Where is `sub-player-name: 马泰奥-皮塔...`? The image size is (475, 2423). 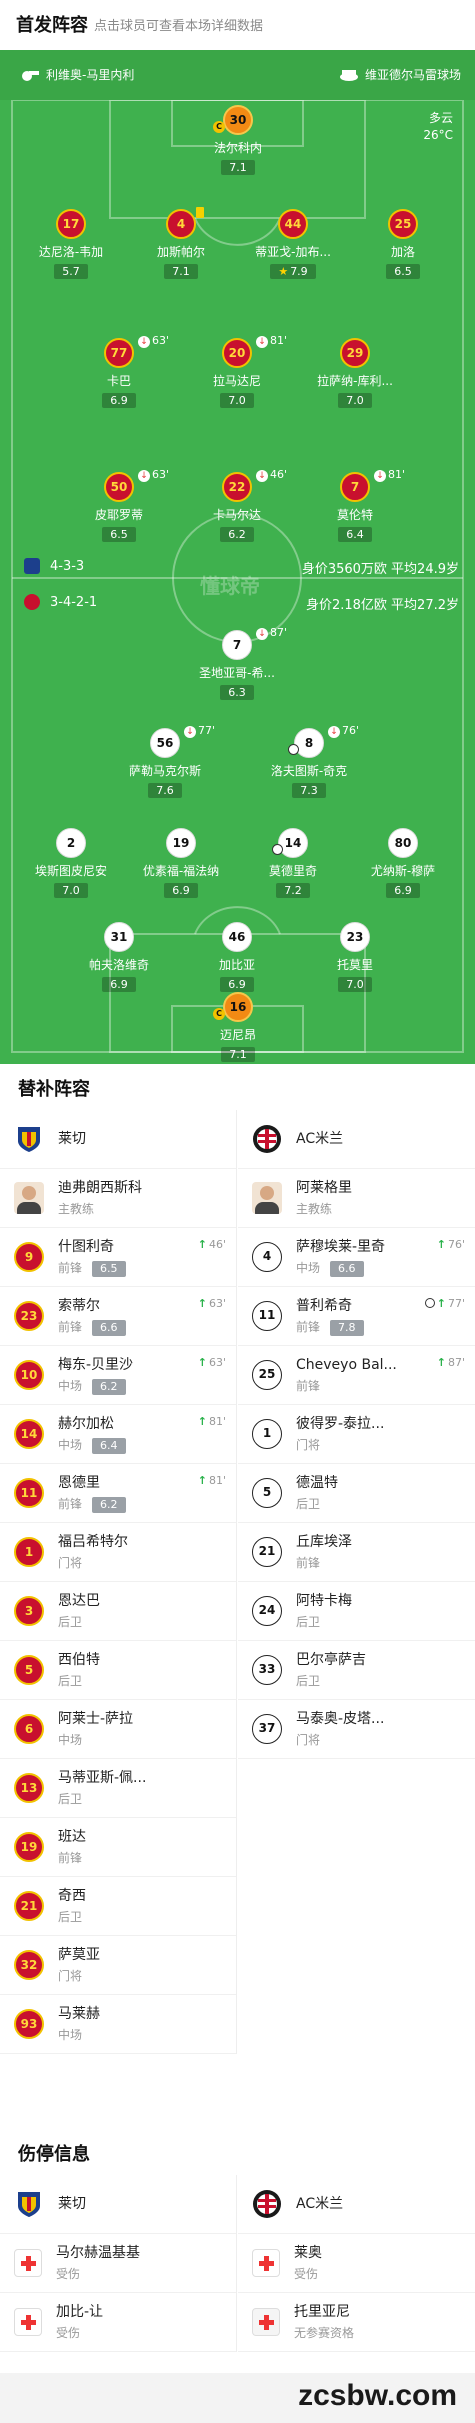 sub-player-name: 马泰奥-皮塔... is located at coordinates (340, 1718).